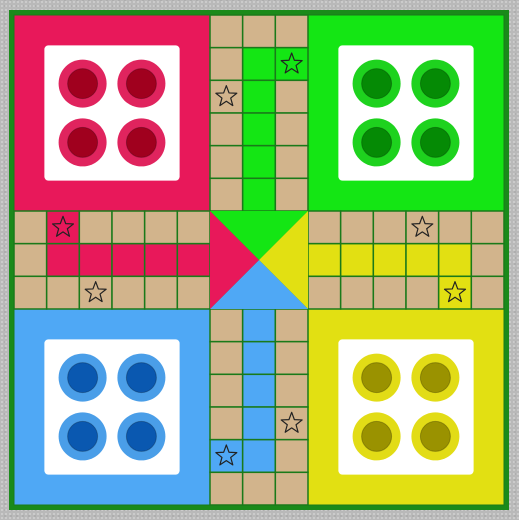 Image resolution: width=519 pixels, height=520 pixels. I want to click on red-base-yard, so click(112, 113).